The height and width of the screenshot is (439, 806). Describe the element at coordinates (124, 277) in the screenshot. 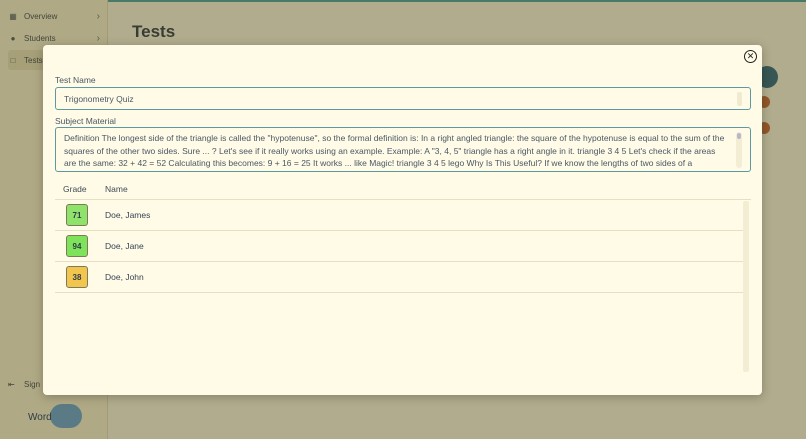

I see `student-name: Doe, John` at that location.